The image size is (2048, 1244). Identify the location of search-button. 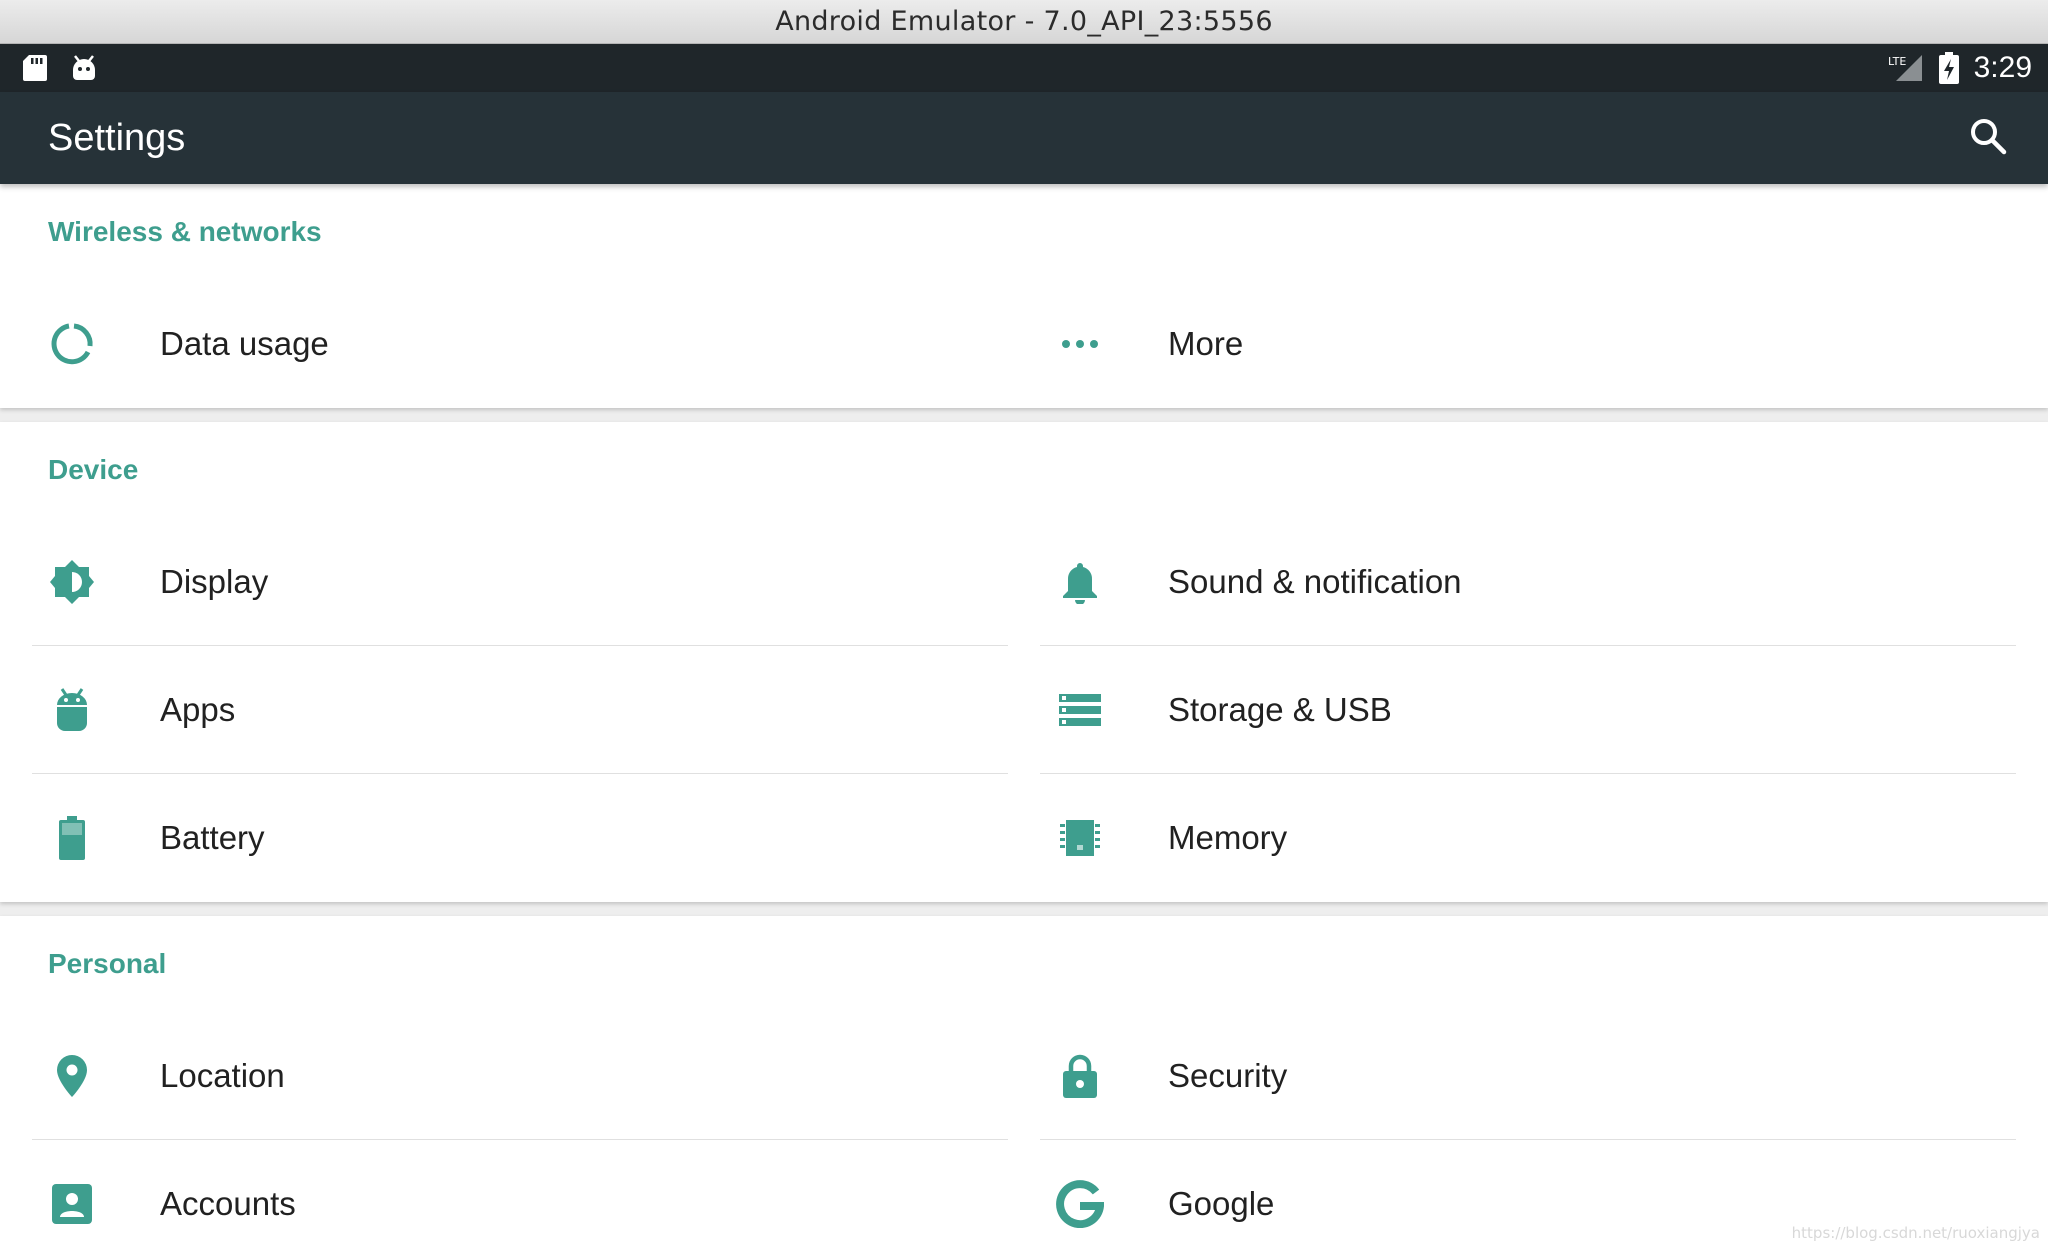
(1988, 138).